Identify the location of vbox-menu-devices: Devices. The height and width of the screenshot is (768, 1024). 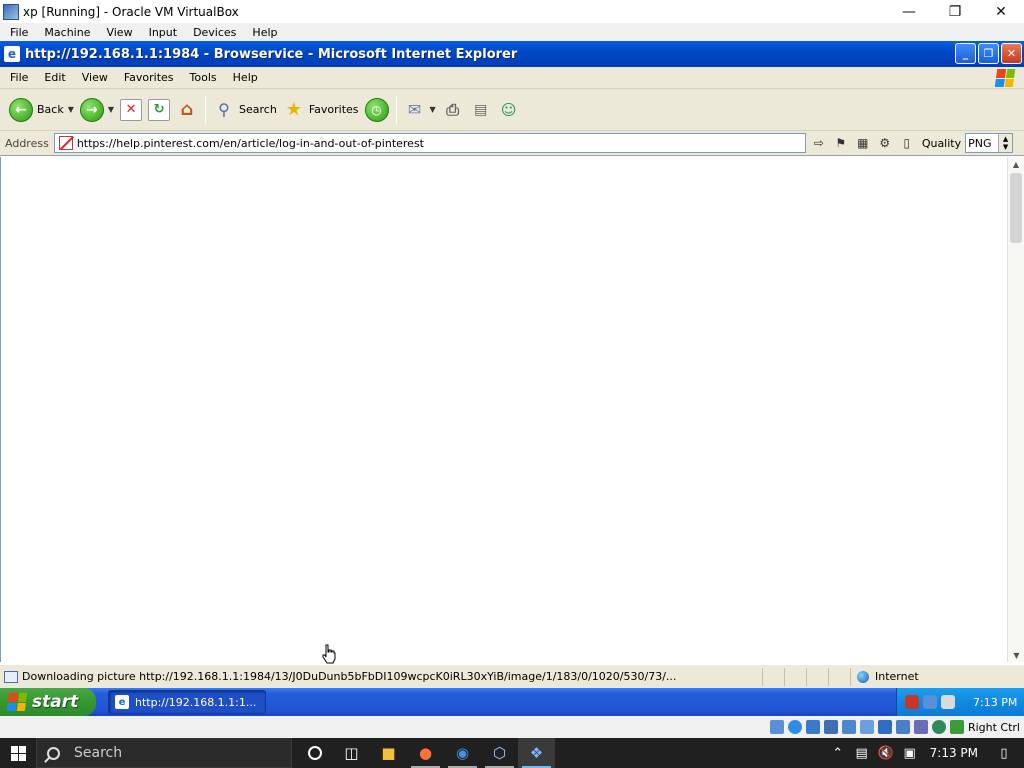
(214, 32).